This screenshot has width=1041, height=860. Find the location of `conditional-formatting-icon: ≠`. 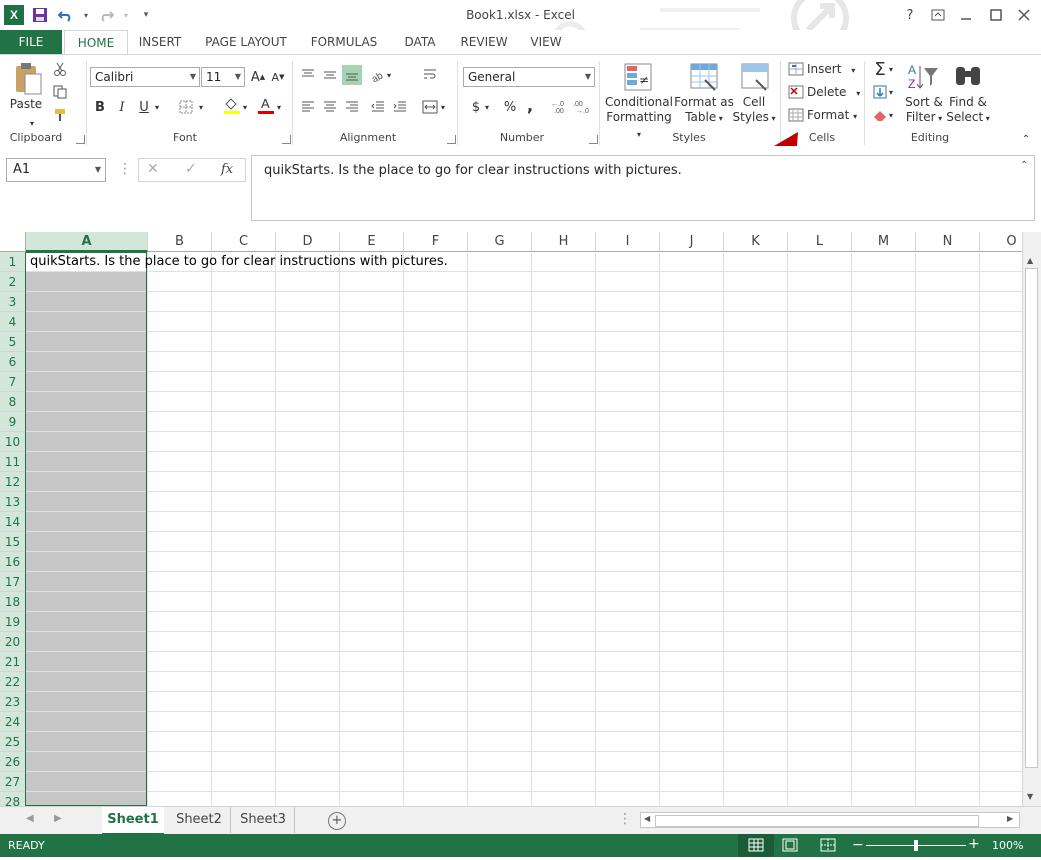

conditional-formatting-icon: ≠ is located at coordinates (638, 77).